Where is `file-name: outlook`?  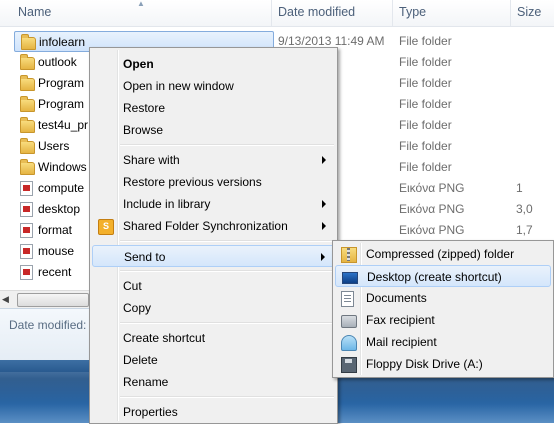
file-name: outlook is located at coordinates (57, 62).